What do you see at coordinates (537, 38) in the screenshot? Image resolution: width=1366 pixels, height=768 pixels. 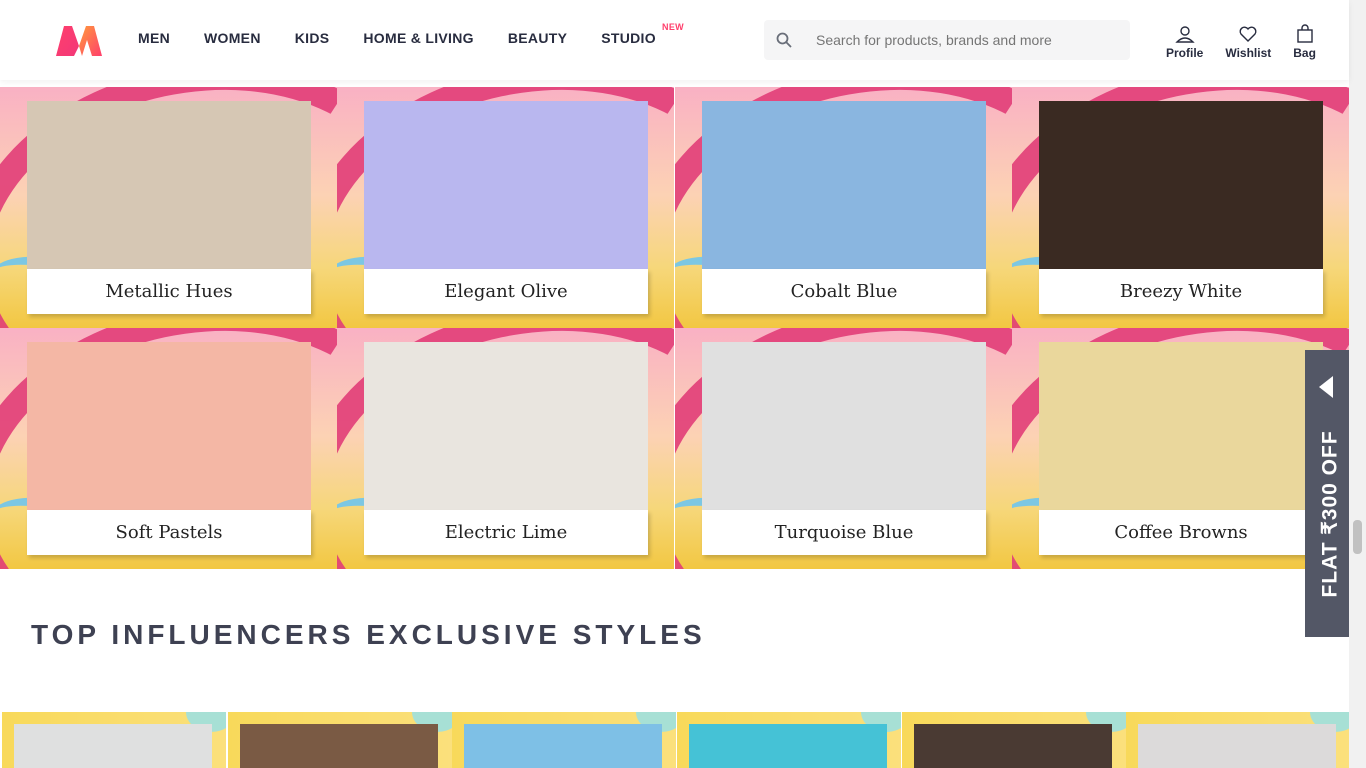 I see `nav-beauty: BEAUTY` at bounding box center [537, 38].